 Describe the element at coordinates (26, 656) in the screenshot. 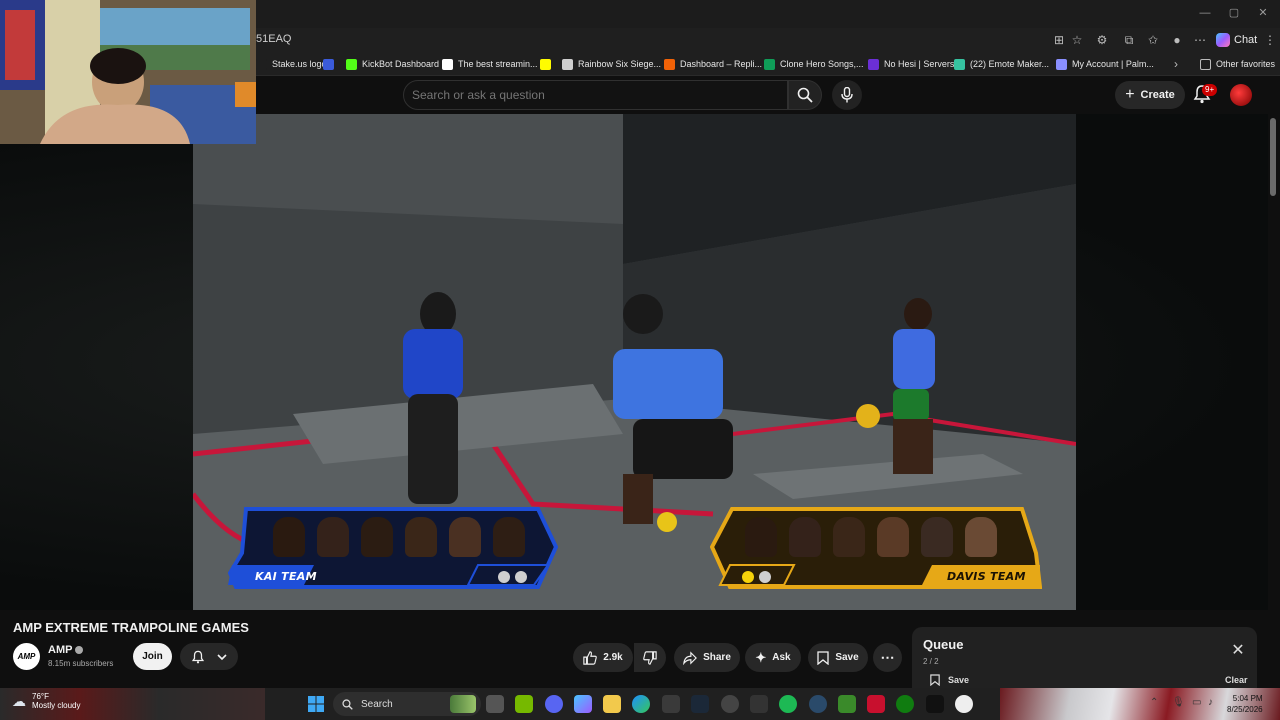

I see `channel-avatar: AMP` at that location.